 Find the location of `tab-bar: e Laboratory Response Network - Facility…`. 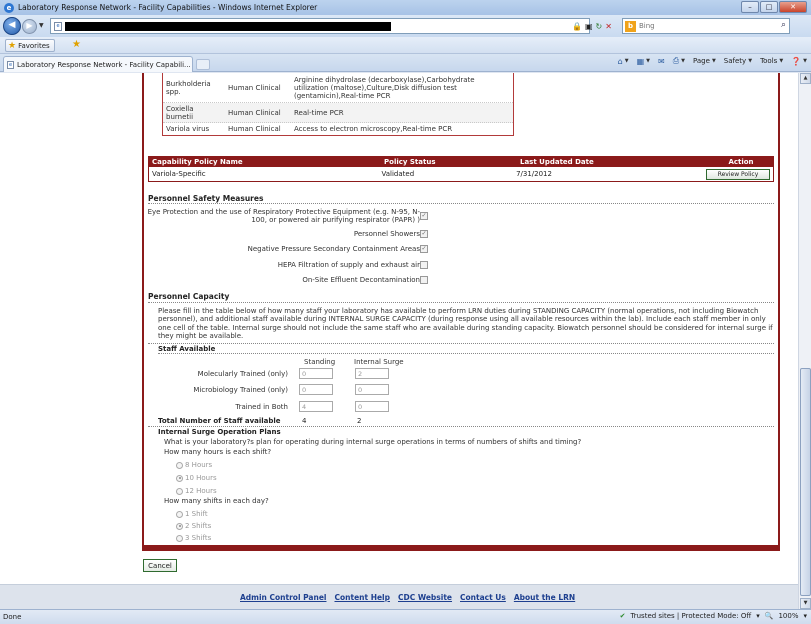

tab-bar: e Laboratory Response Network - Facility… is located at coordinates (405, 63).